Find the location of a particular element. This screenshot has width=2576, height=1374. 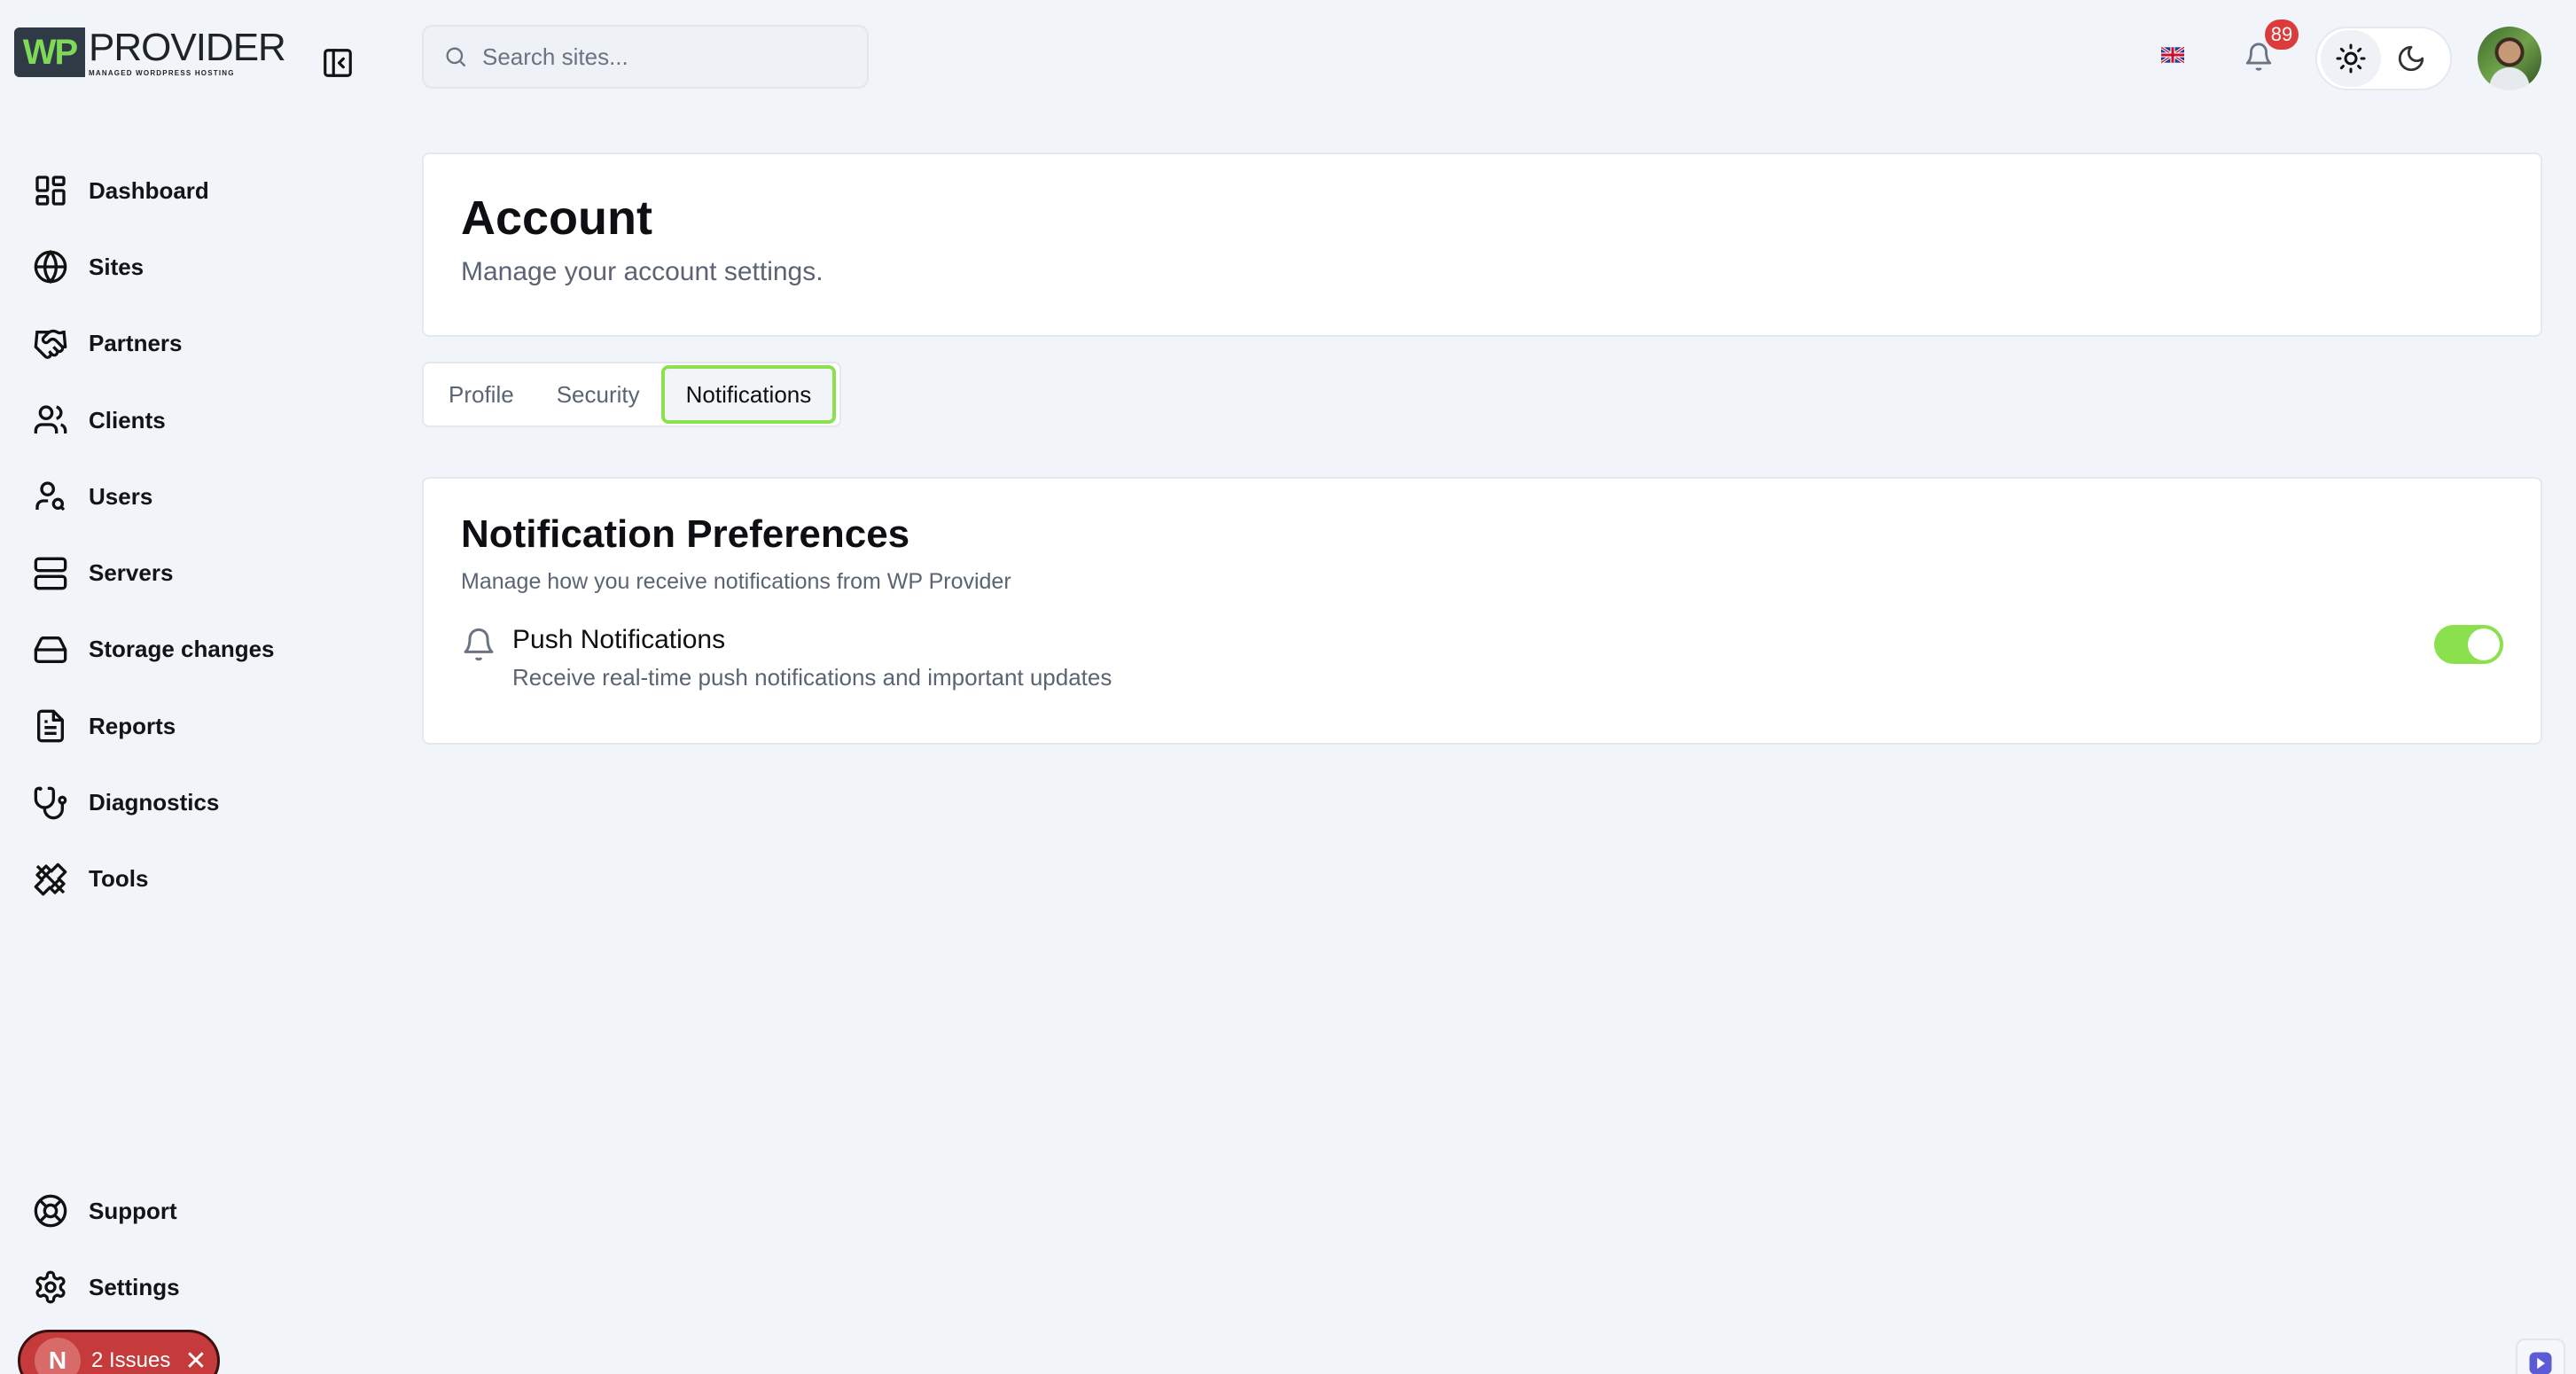

close-icon: ✕ is located at coordinates (195, 1360).